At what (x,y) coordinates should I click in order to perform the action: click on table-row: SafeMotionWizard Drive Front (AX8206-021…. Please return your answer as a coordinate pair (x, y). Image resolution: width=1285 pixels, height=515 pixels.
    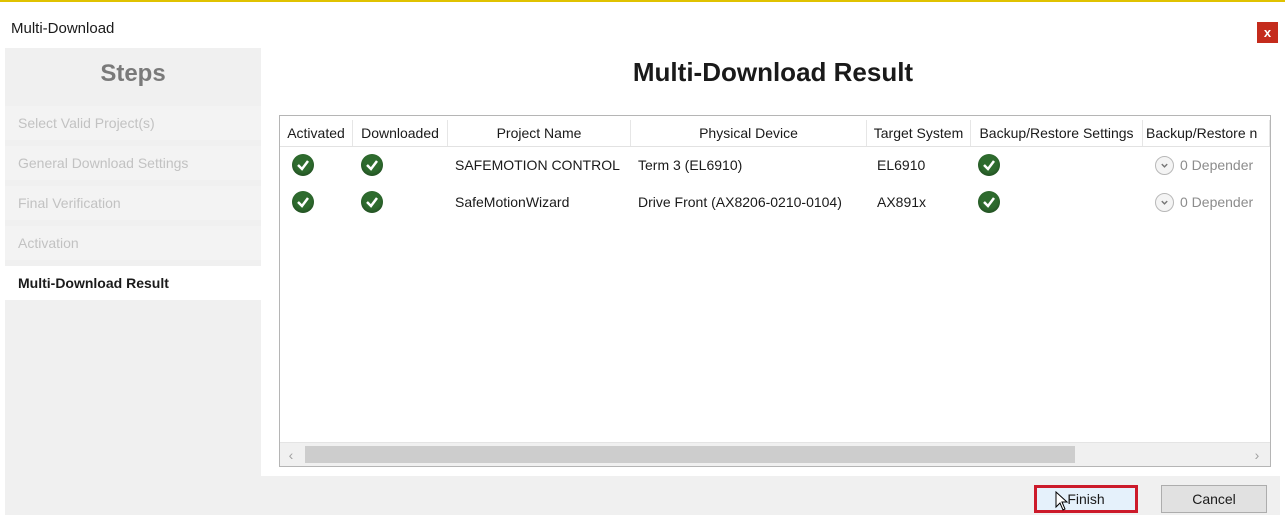
    Looking at the image, I should click on (775, 202).